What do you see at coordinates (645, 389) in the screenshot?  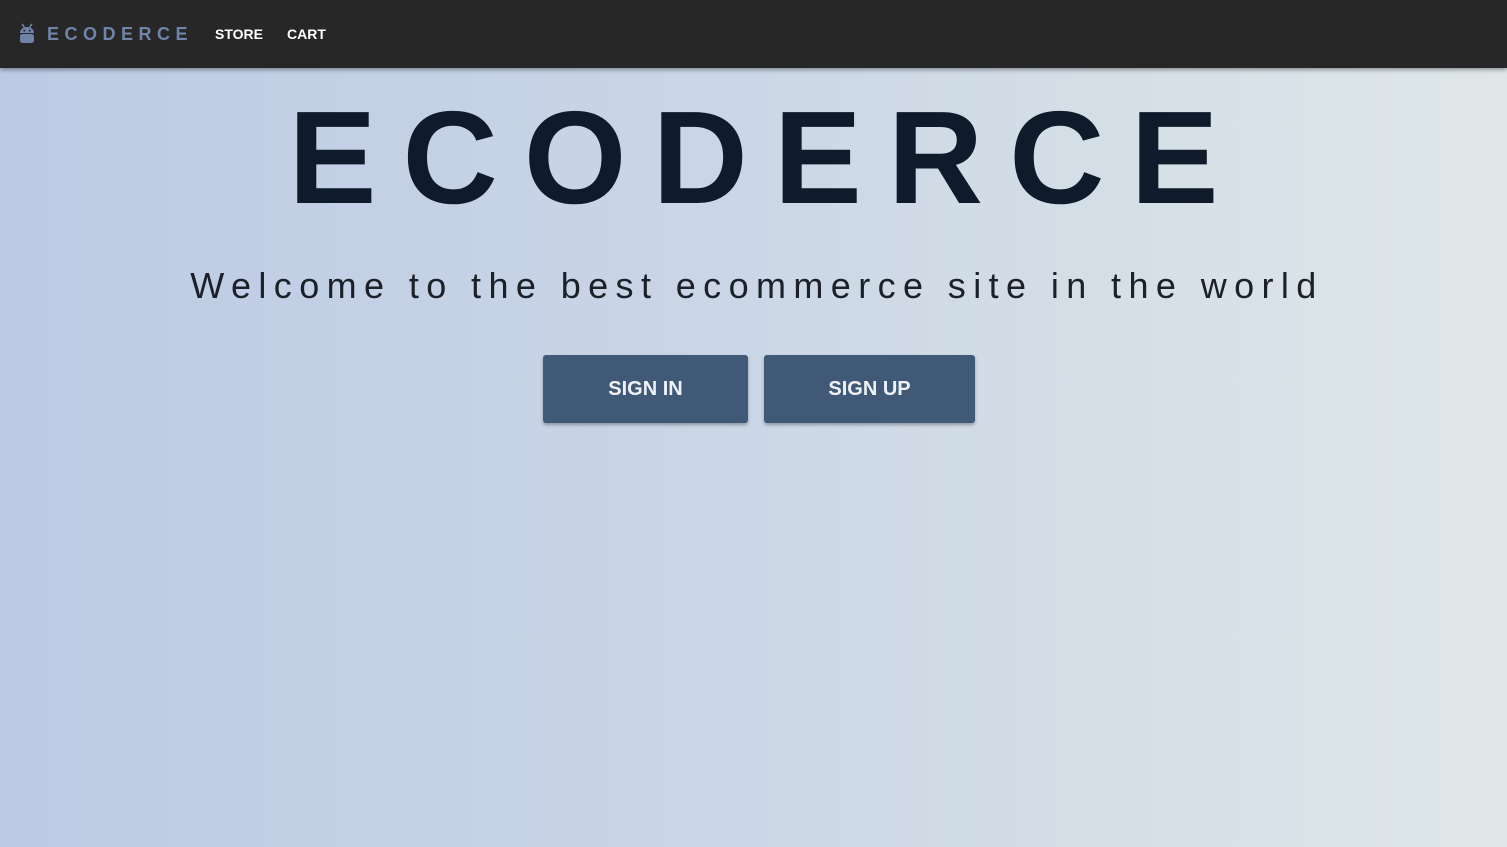 I see `sign-in-button: SIGN IN` at bounding box center [645, 389].